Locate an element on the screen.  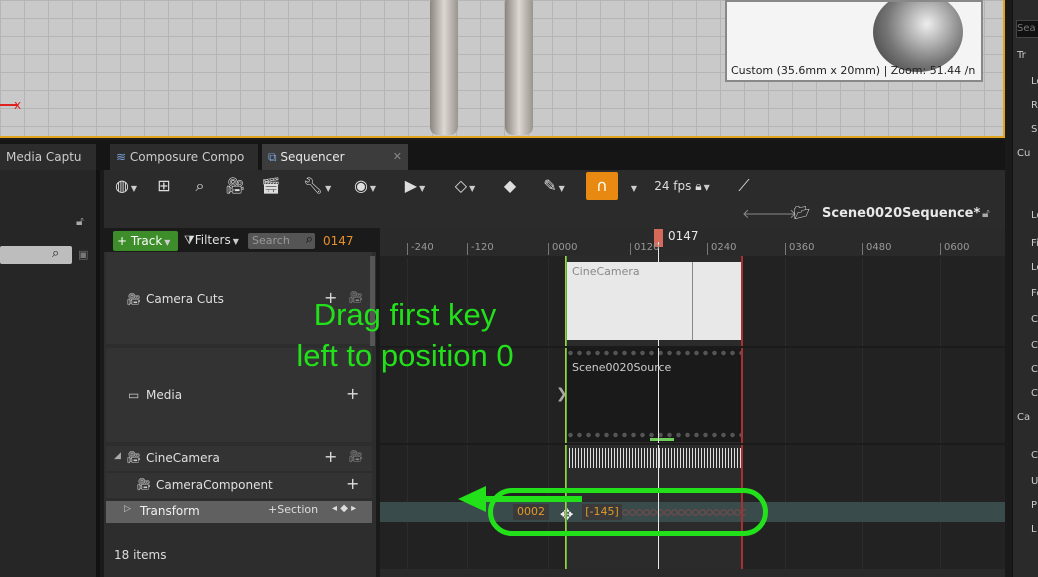
details-row: Fi is located at coordinates (1034, 243).